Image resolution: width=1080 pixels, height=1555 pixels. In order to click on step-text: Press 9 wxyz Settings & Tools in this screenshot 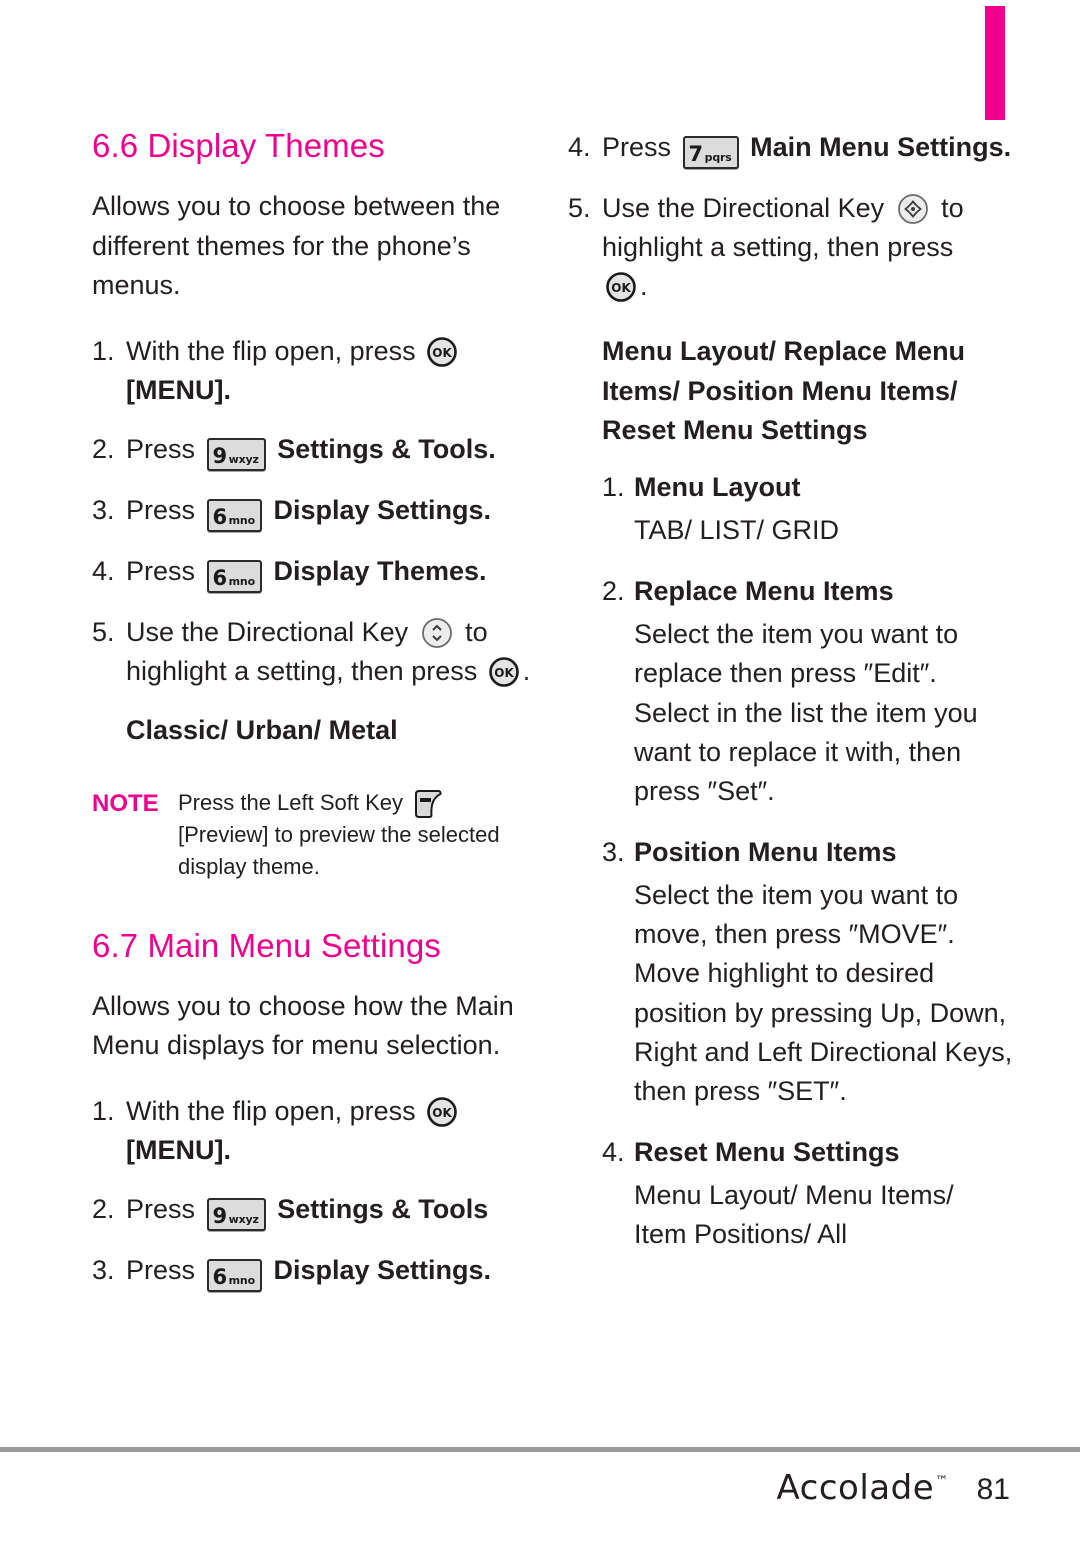, I will do `click(335, 1211)`.